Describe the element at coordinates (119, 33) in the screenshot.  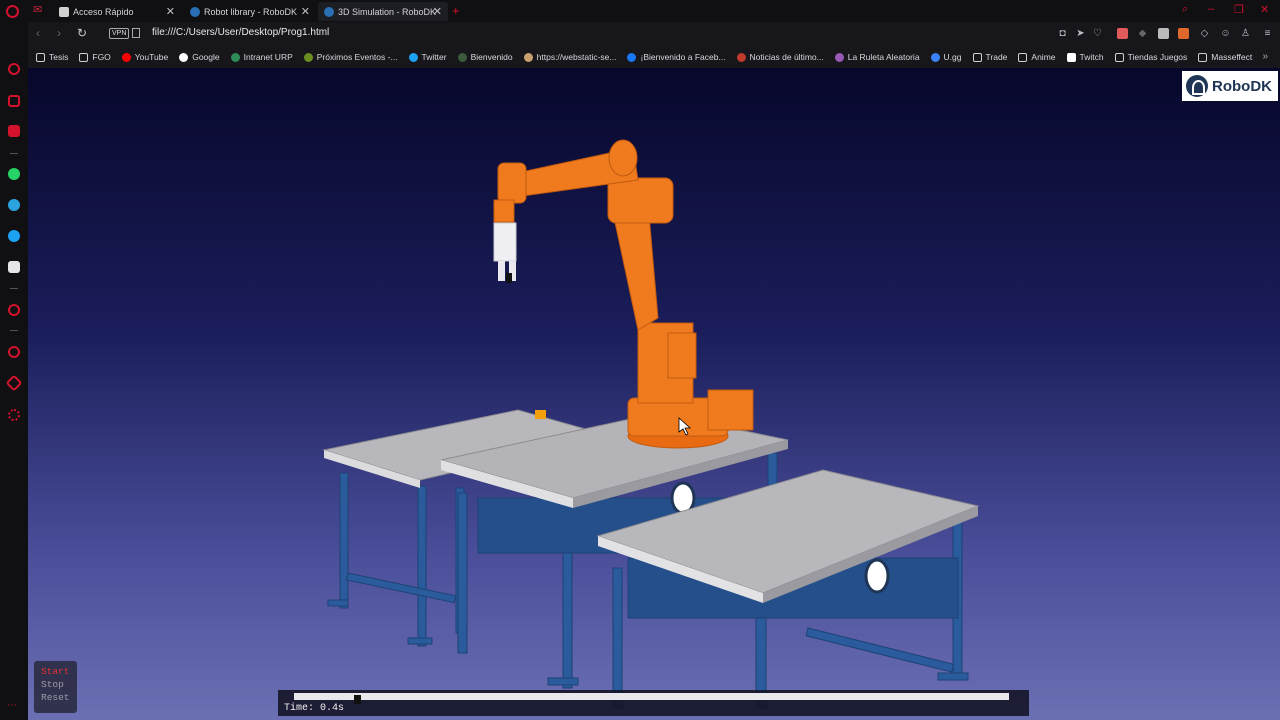
I see `vpn-badge: VPN` at that location.